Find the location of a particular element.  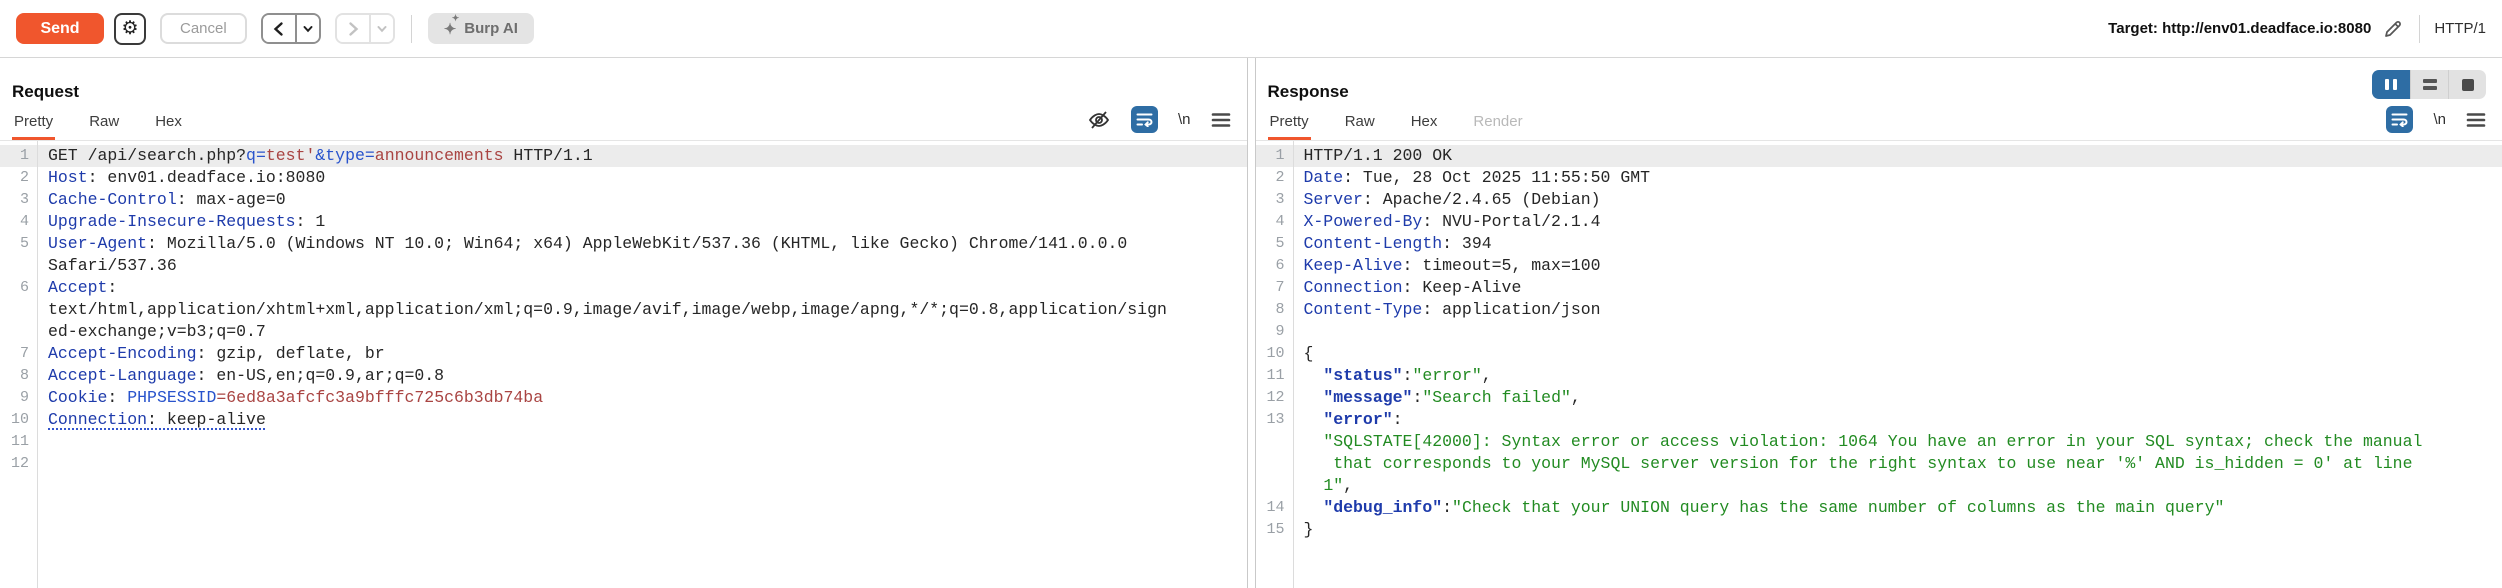

cancel-button: Cancel is located at coordinates (203, 28).